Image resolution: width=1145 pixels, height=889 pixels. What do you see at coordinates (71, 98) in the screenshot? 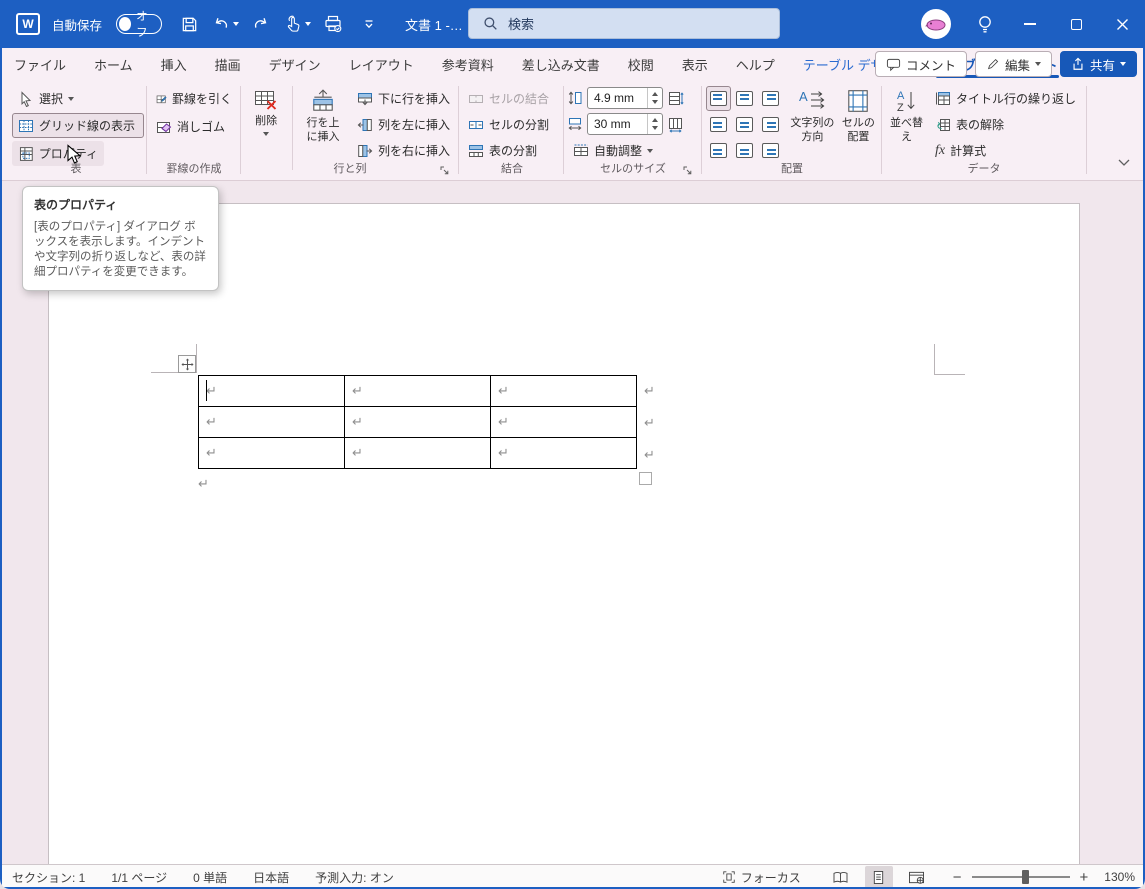
I see `chevron-down-icon` at bounding box center [71, 98].